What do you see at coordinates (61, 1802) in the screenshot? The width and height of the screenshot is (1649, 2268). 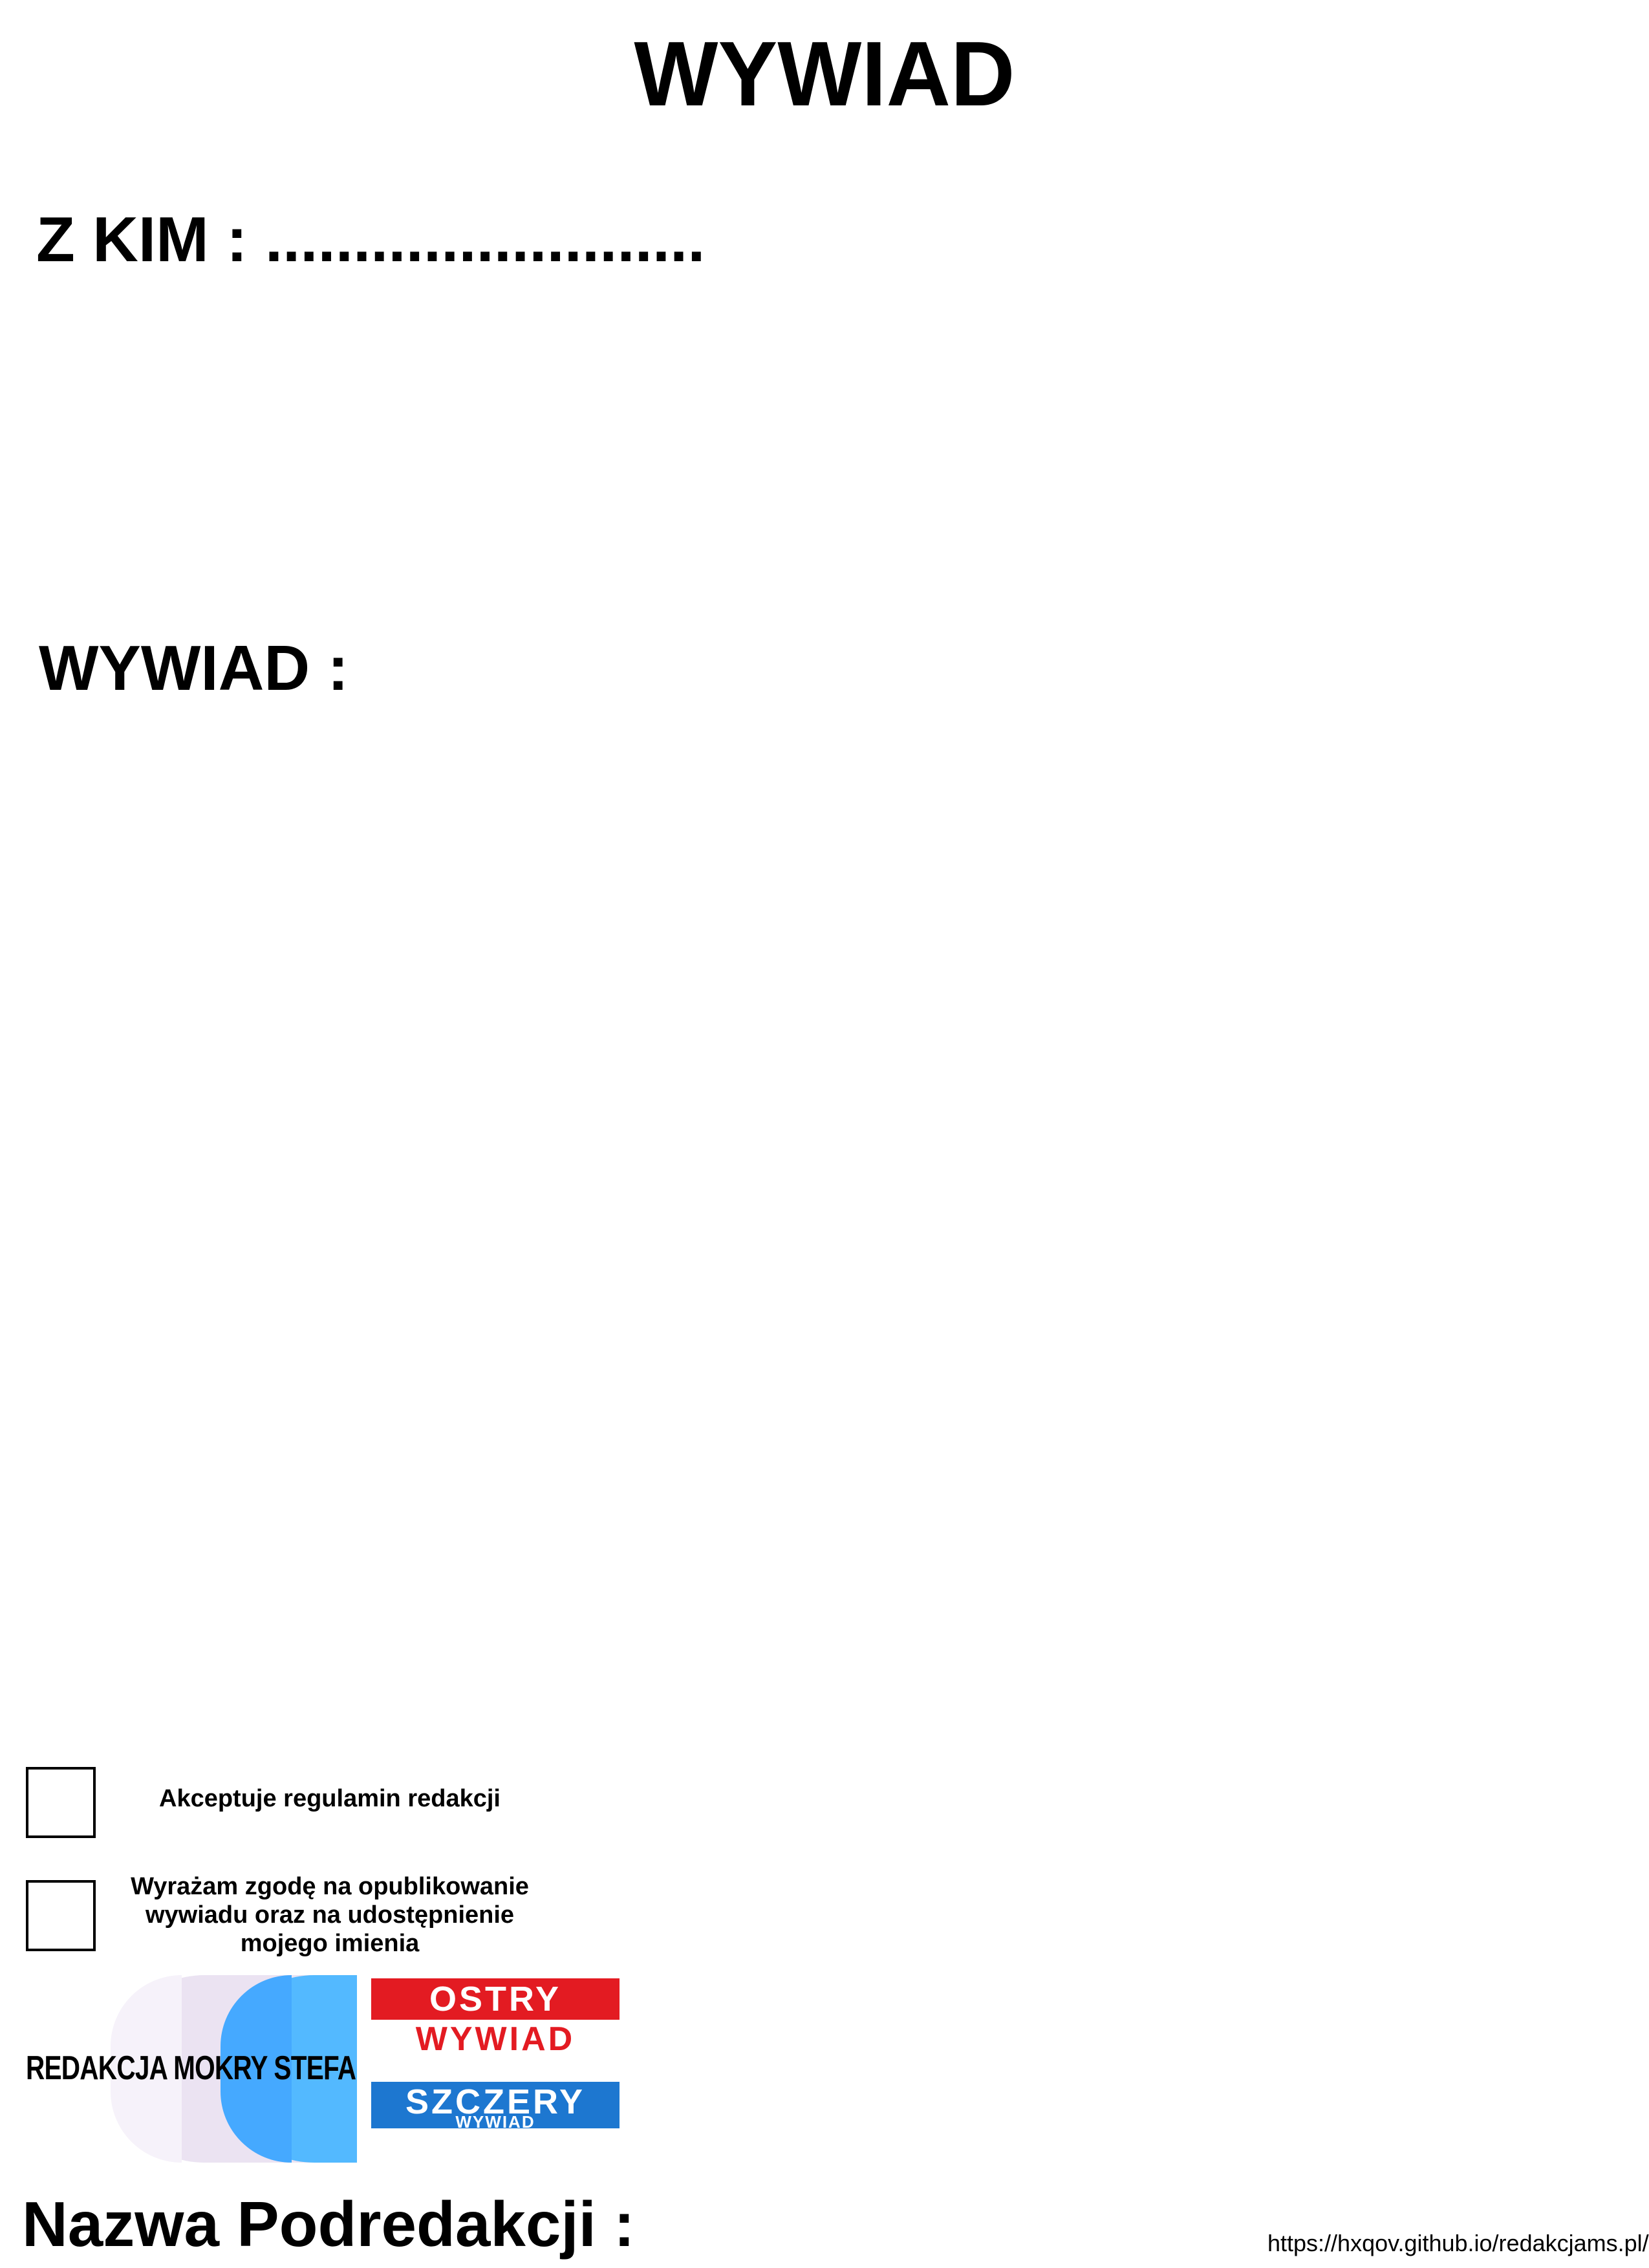 I see `accept-rules-checkbox` at bounding box center [61, 1802].